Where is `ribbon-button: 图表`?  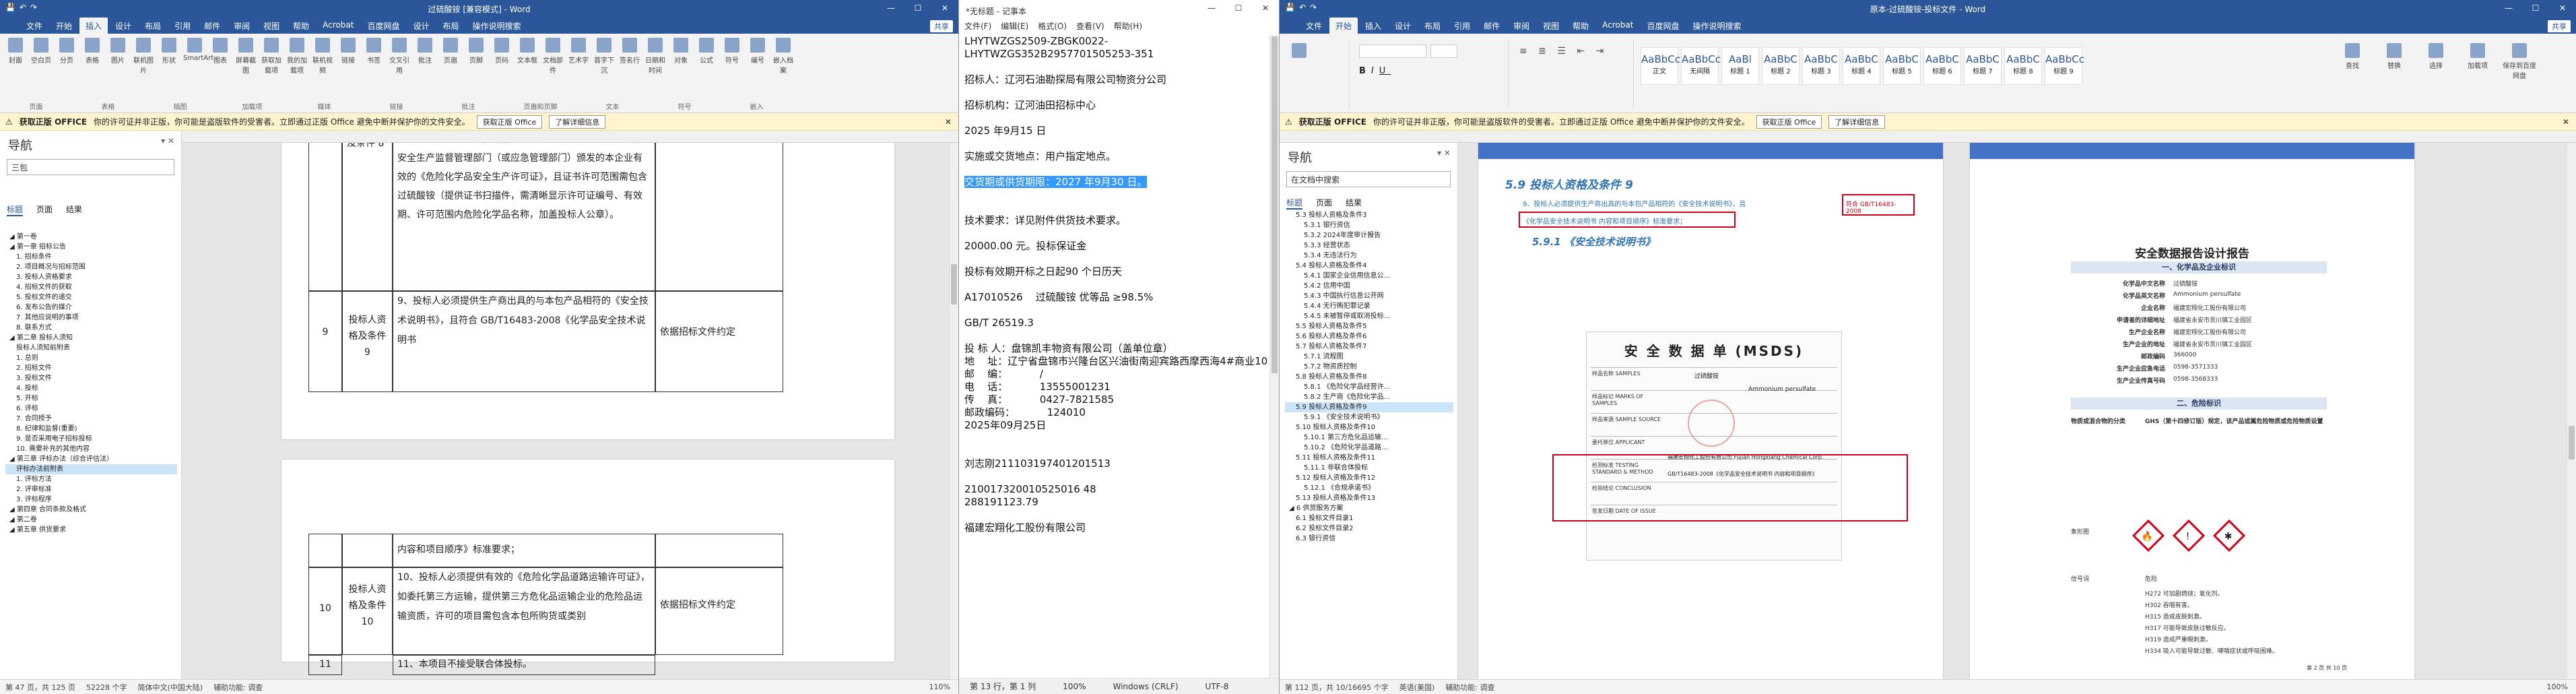
ribbon-button: 图表 is located at coordinates (220, 51).